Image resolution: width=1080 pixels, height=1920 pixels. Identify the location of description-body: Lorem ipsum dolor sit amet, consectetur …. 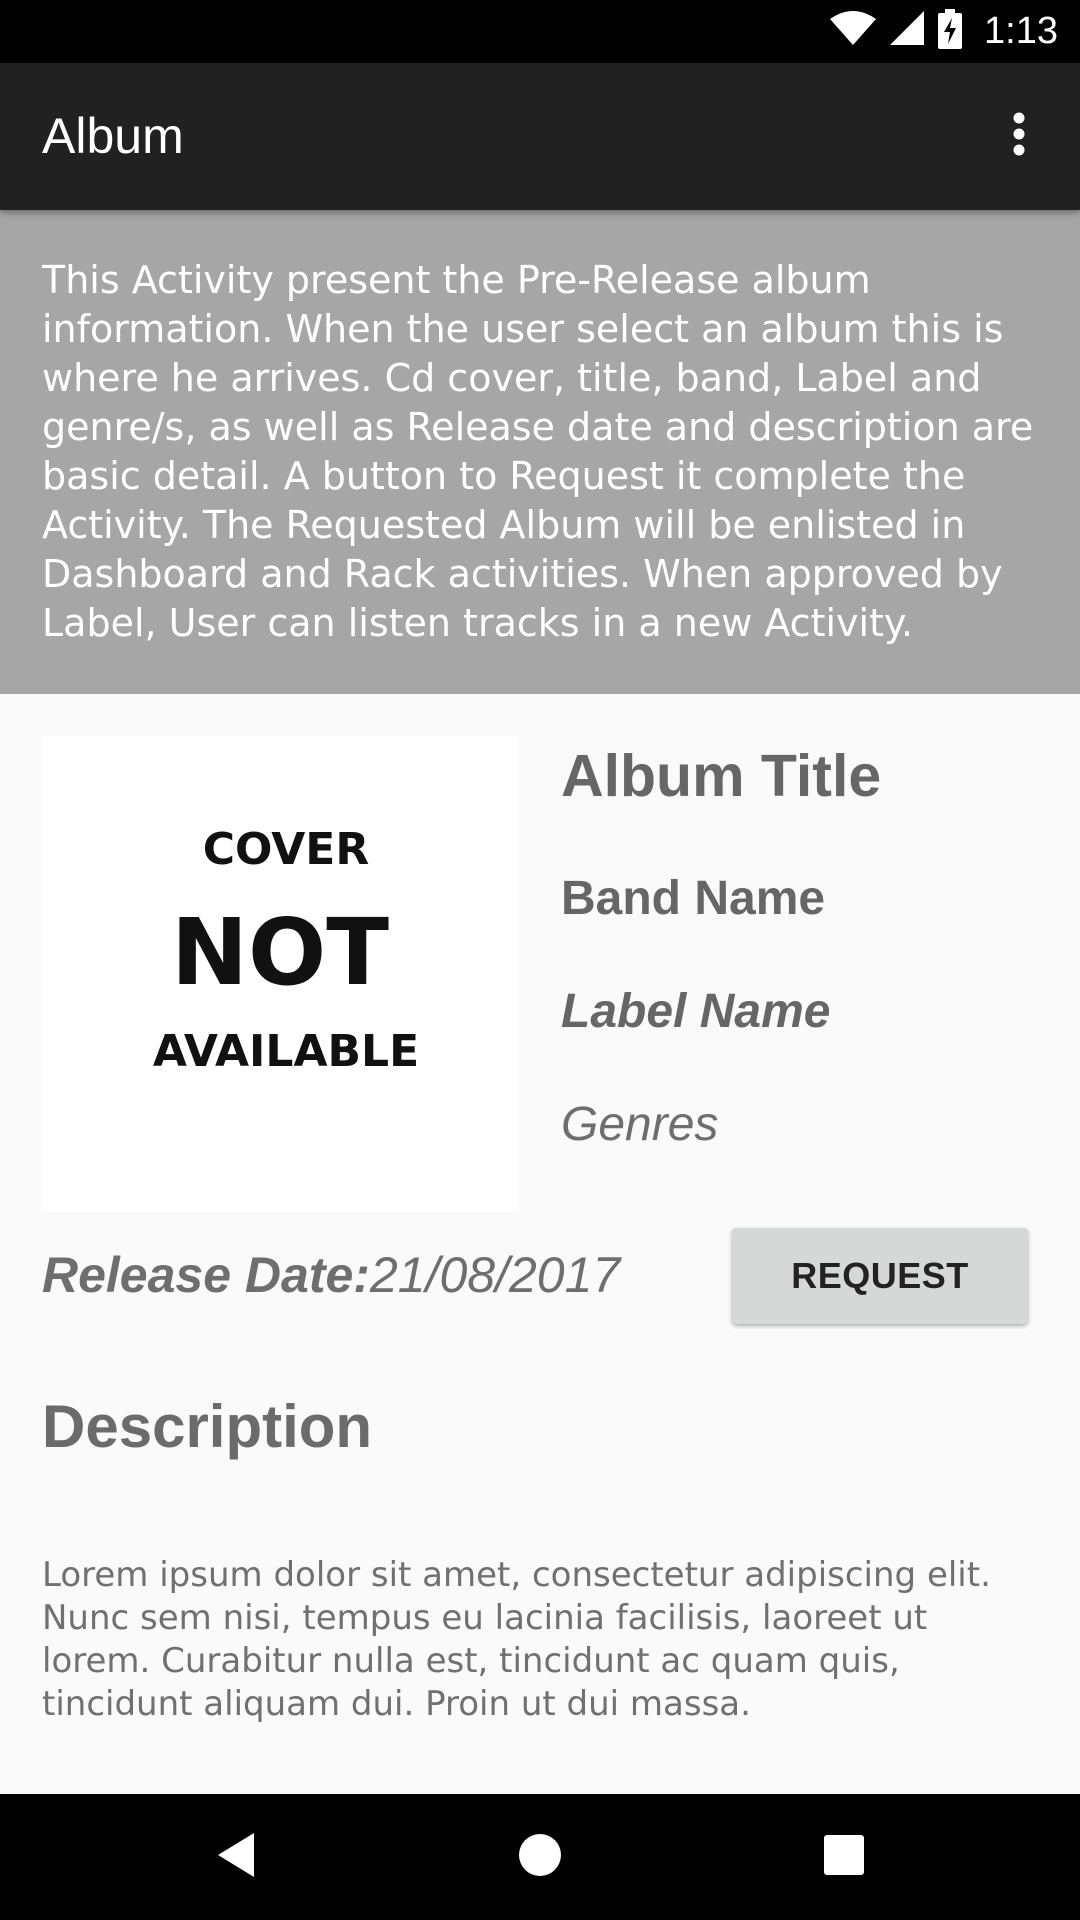
(516, 1639).